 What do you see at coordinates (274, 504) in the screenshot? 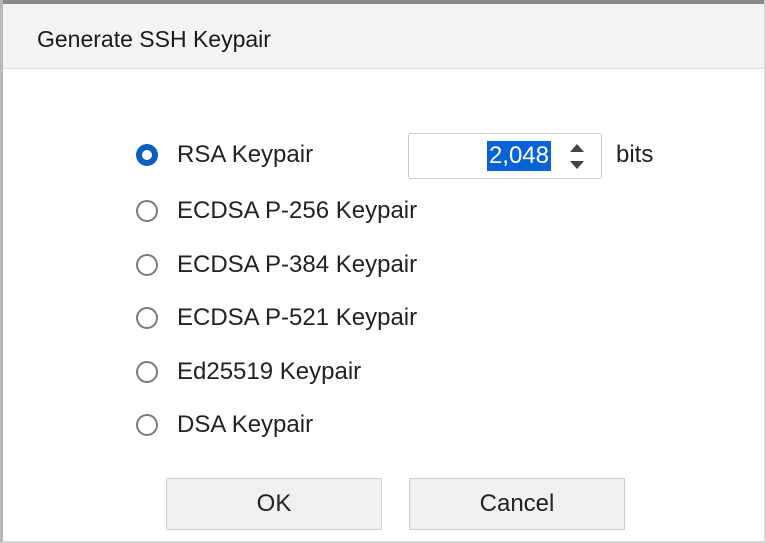
I see `ok-button: OK` at bounding box center [274, 504].